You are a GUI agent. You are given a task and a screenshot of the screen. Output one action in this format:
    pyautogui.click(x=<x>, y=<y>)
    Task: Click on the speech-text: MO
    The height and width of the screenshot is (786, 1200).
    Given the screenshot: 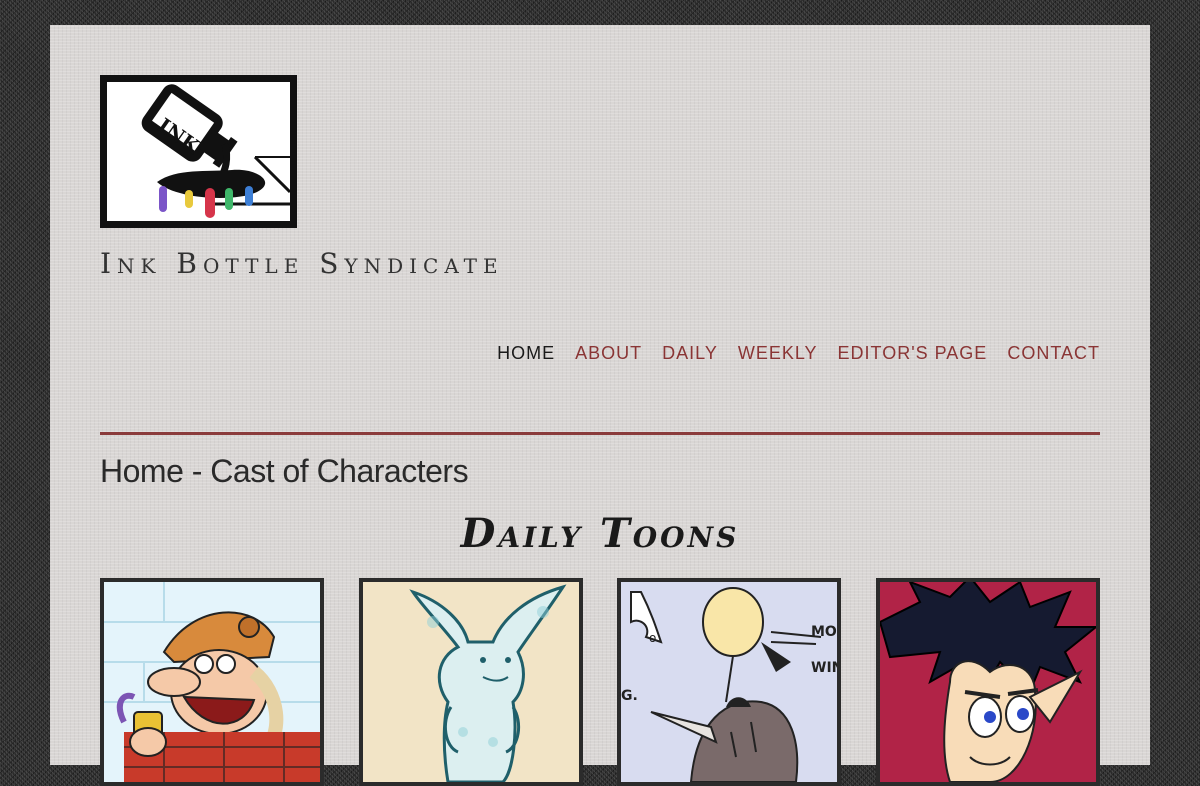 What is the action you would take?
    pyautogui.click(x=824, y=632)
    